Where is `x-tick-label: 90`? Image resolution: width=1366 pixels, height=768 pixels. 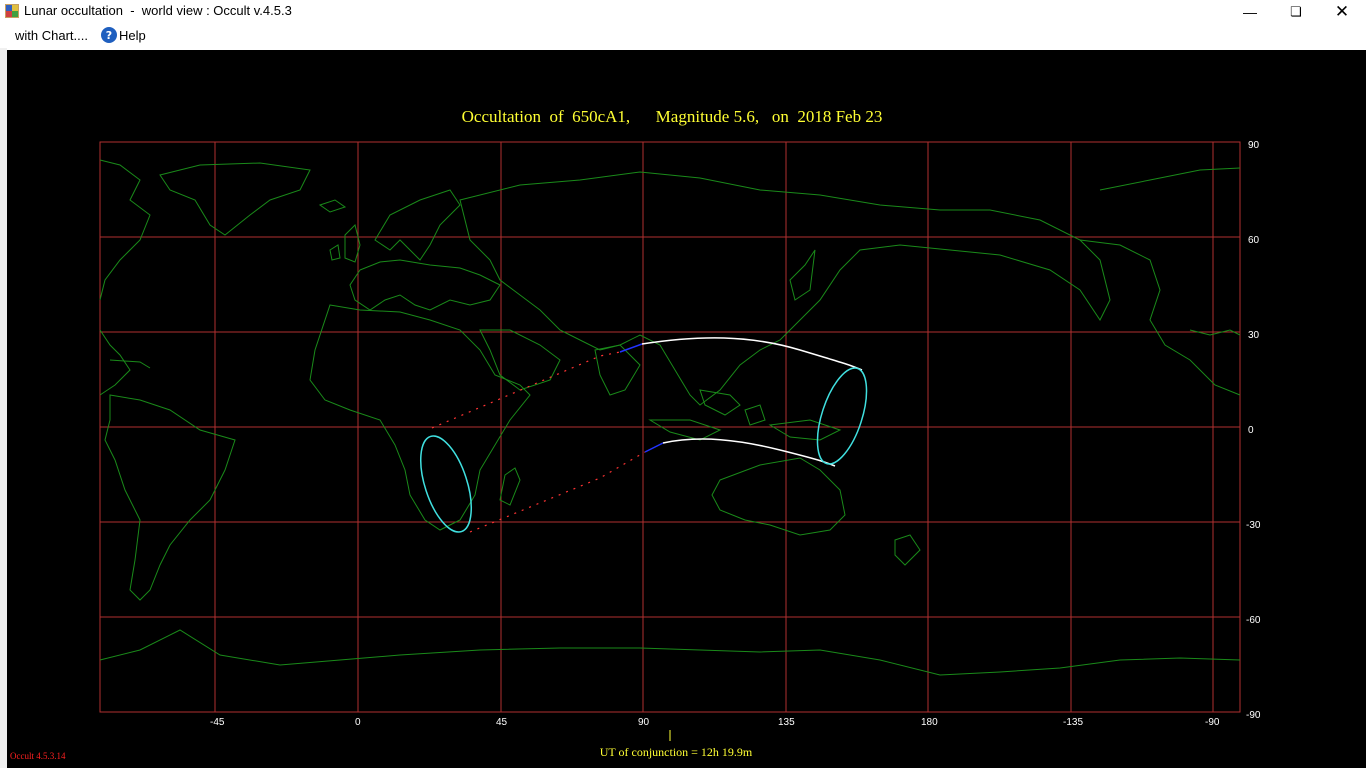 x-tick-label: 90 is located at coordinates (644, 722).